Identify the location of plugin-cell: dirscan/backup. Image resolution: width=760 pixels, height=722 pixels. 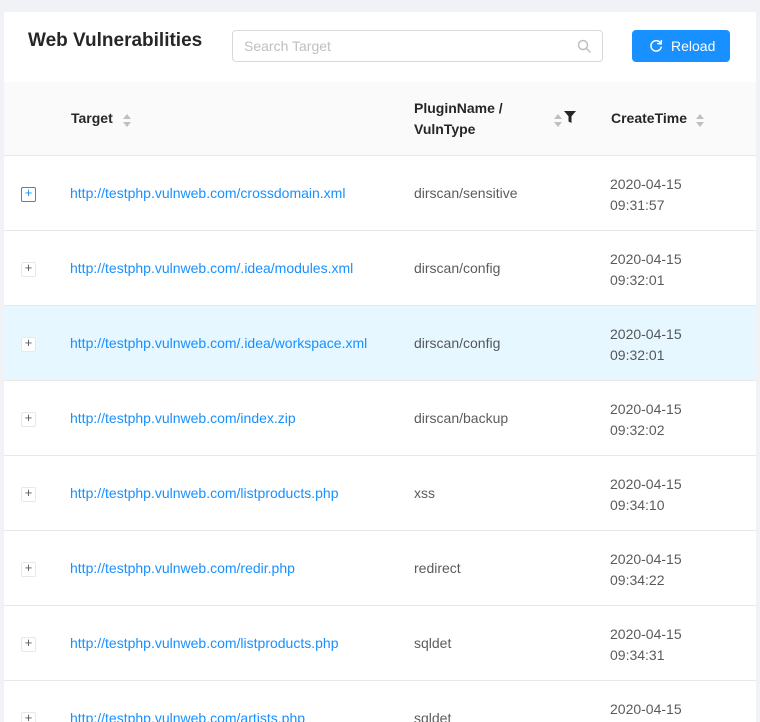
(461, 418).